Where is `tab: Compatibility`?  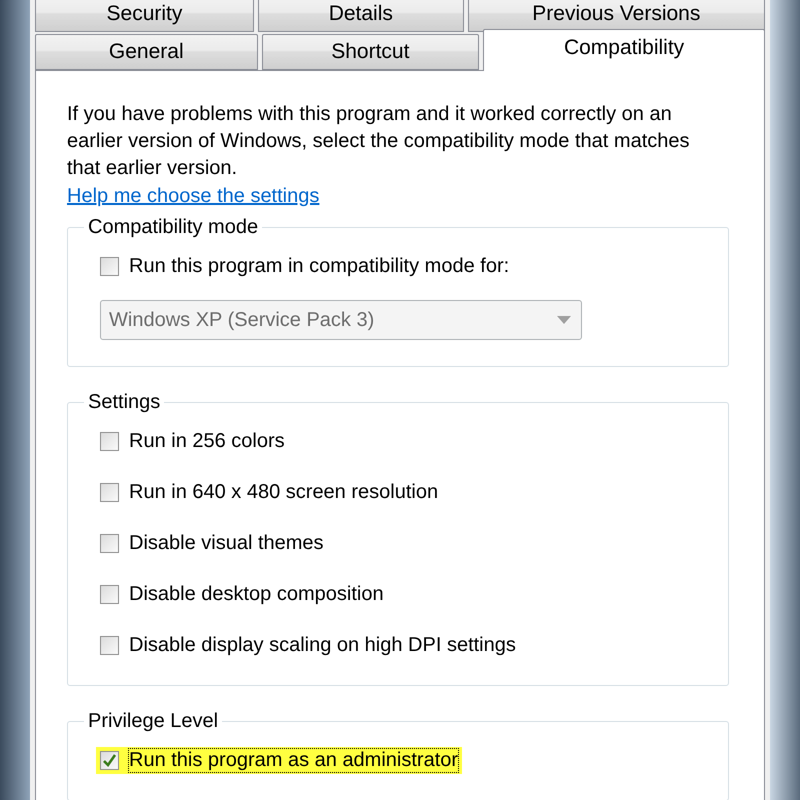
tab: Compatibility is located at coordinates (624, 50).